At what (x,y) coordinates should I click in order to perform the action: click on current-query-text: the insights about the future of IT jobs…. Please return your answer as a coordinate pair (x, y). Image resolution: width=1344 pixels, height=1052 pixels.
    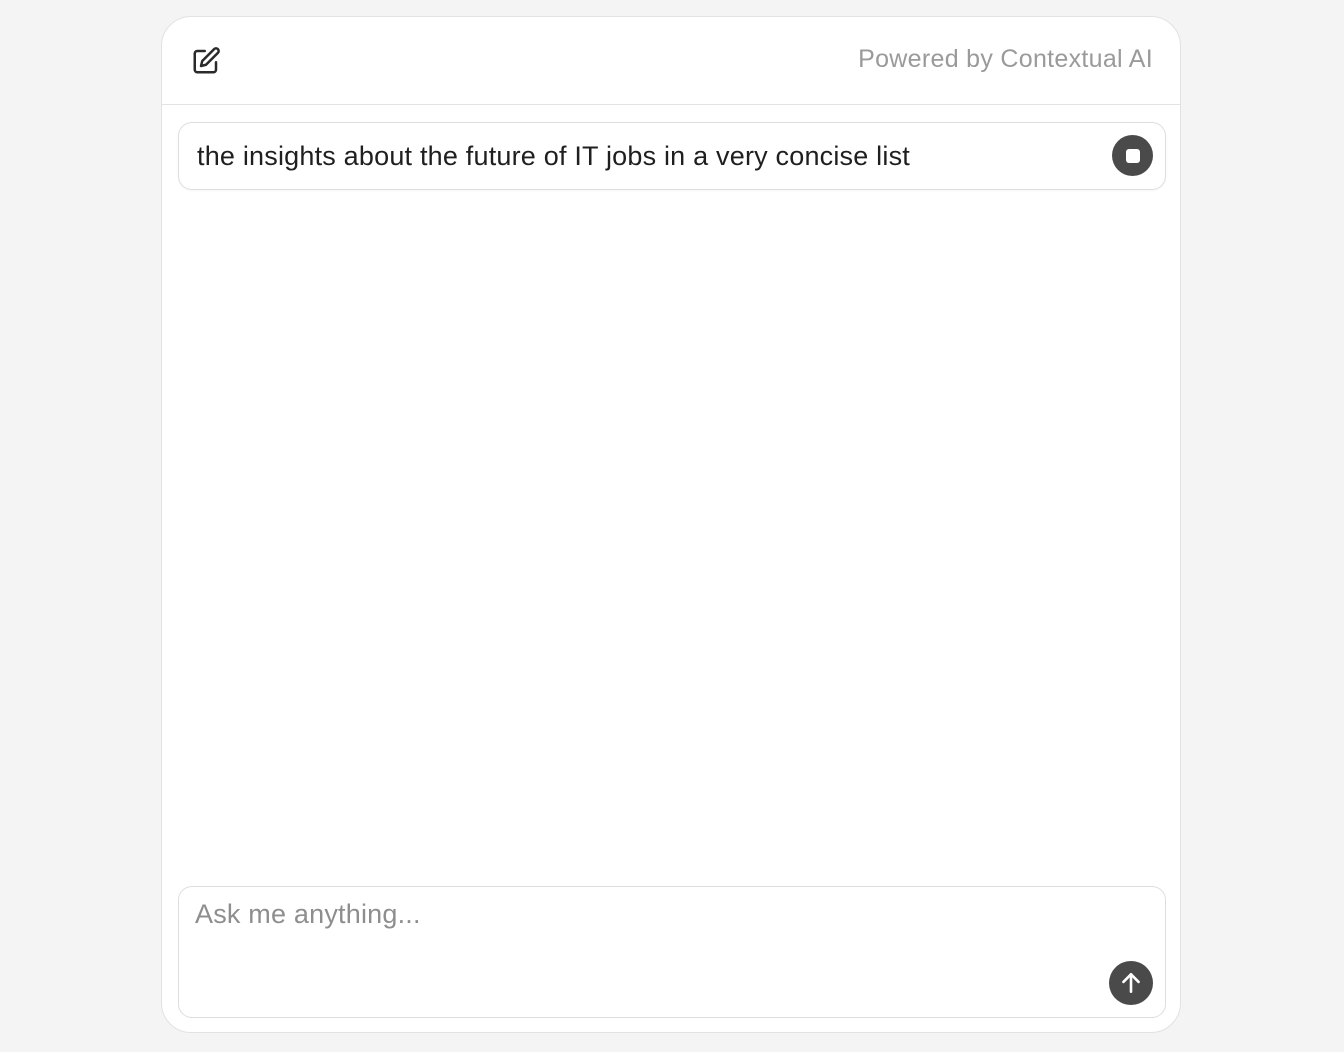
    Looking at the image, I should click on (553, 156).